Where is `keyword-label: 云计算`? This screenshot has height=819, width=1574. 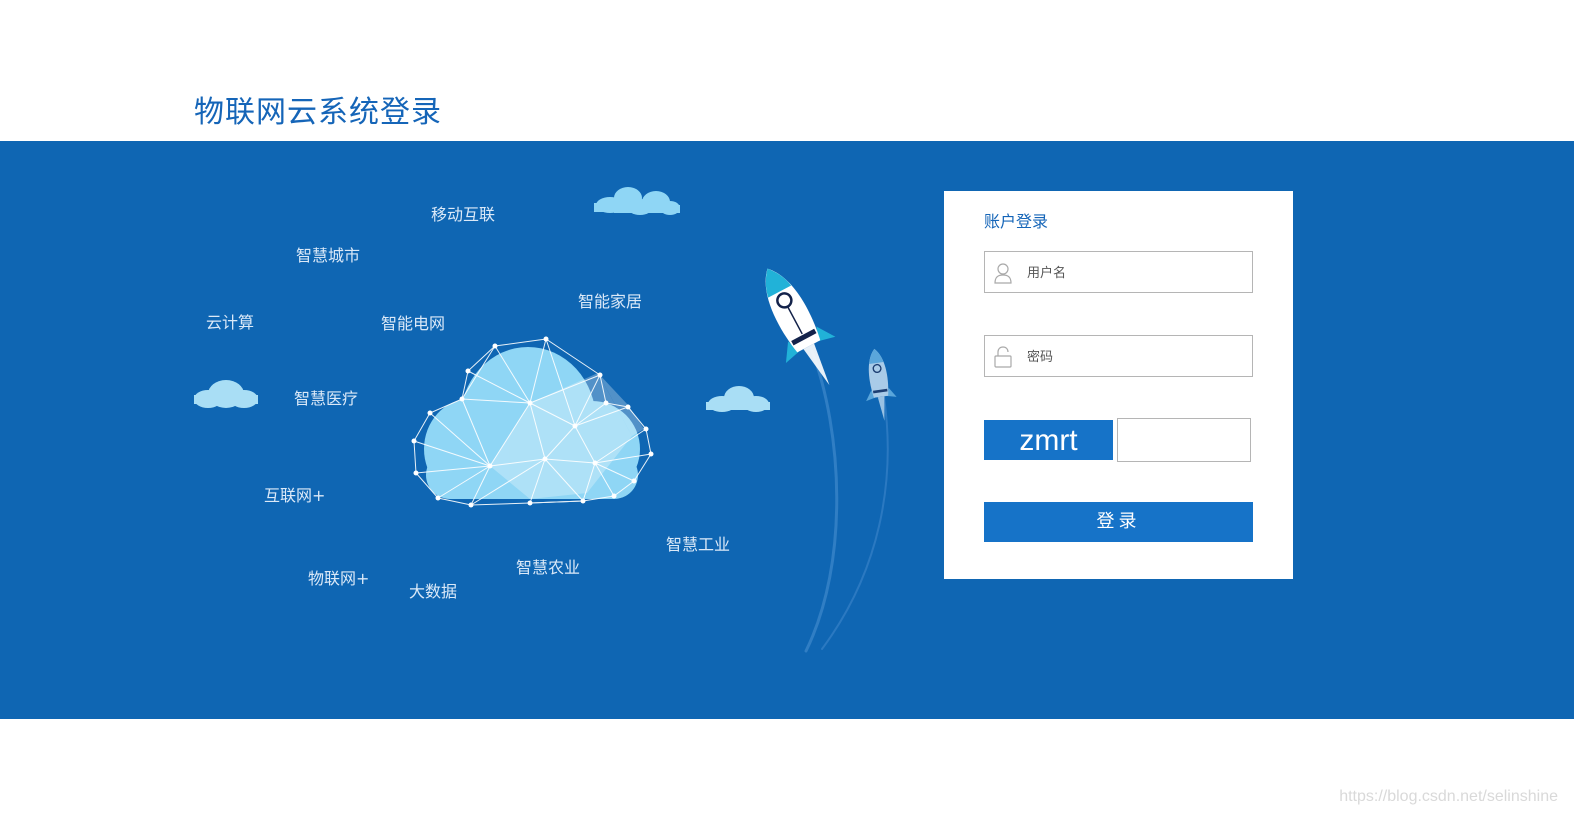 keyword-label: 云计算 is located at coordinates (230, 322).